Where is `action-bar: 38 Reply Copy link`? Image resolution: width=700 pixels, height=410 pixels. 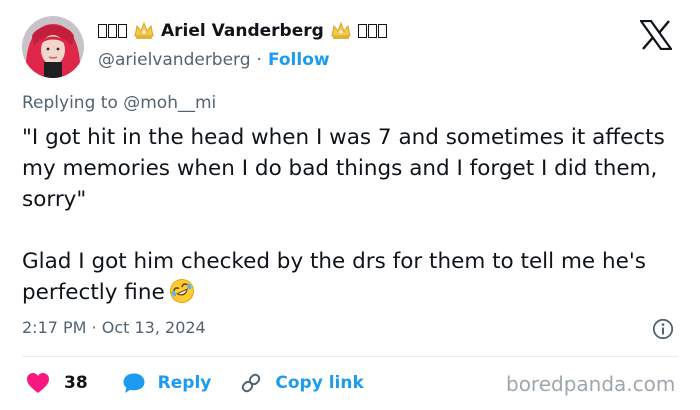 action-bar: 38 Reply Copy link is located at coordinates (195, 383).